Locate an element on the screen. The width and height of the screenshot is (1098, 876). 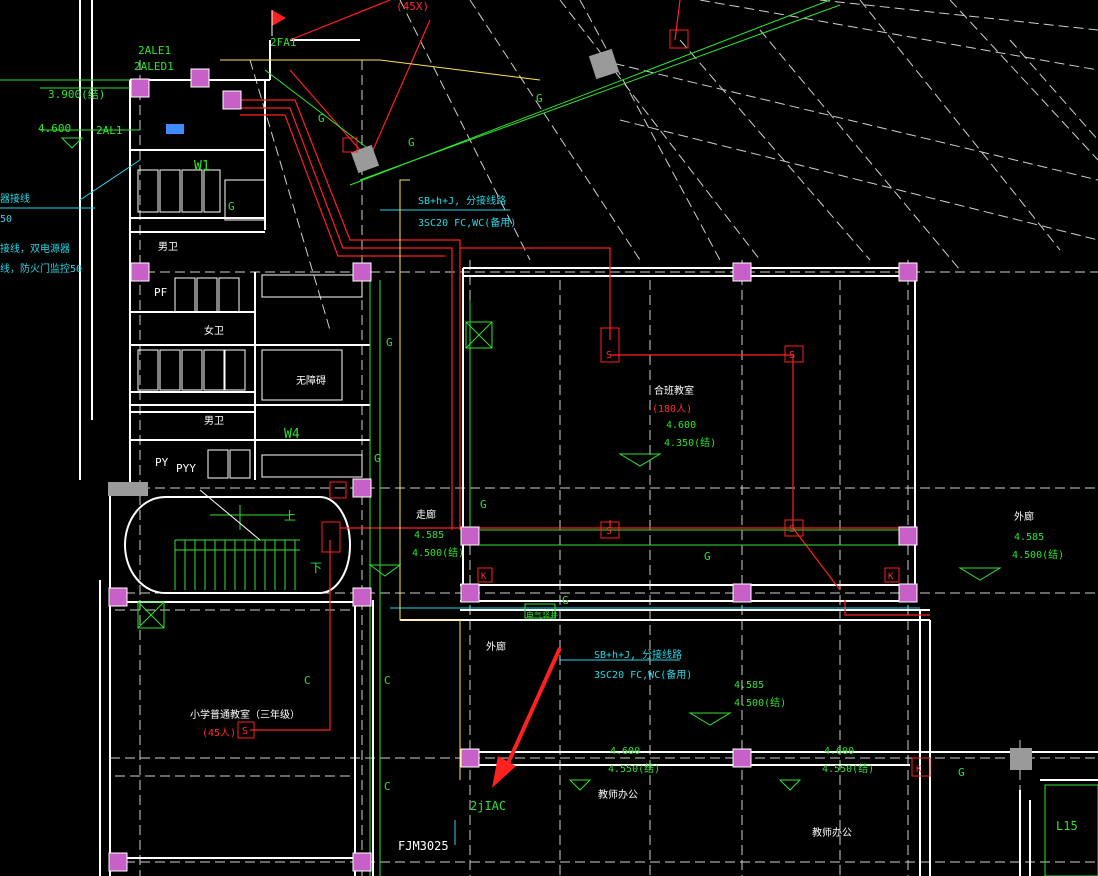
room-w1: W1 is located at coordinates (202, 166).